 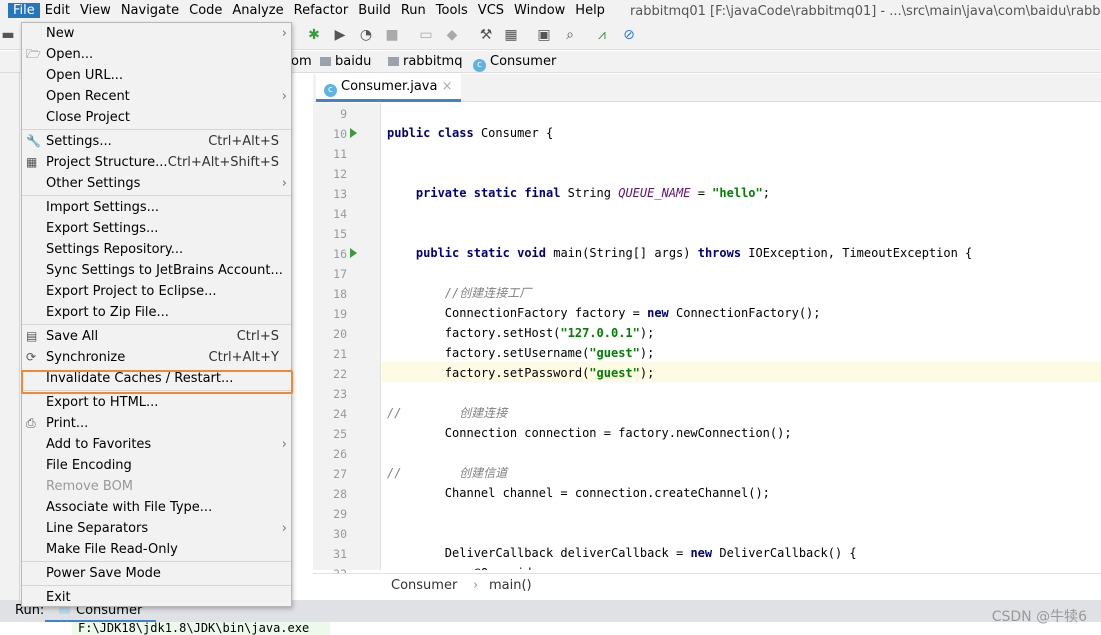 What do you see at coordinates (8, 35) in the screenshot?
I see `folder-icon: ▬` at bounding box center [8, 35].